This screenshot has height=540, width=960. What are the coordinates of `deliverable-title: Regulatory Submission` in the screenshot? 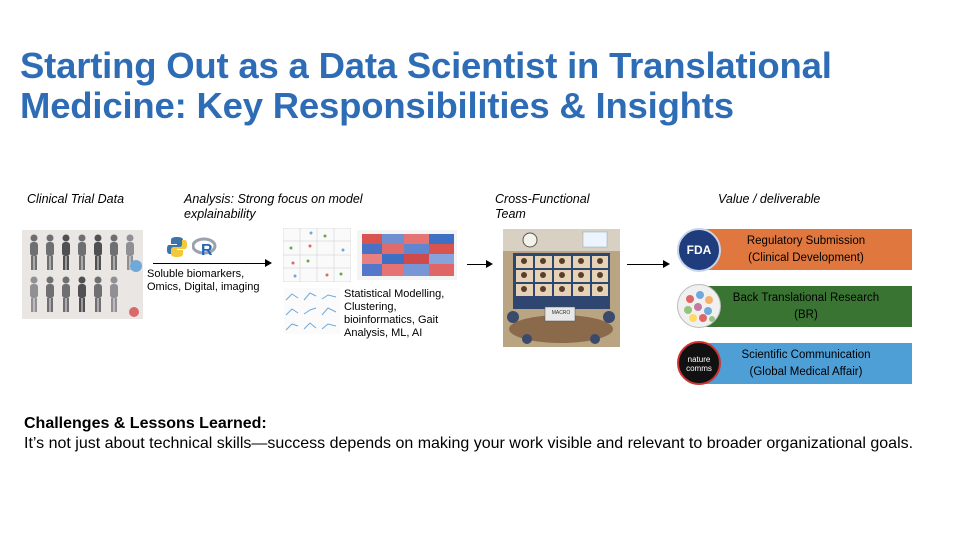 It's located at (806, 241).